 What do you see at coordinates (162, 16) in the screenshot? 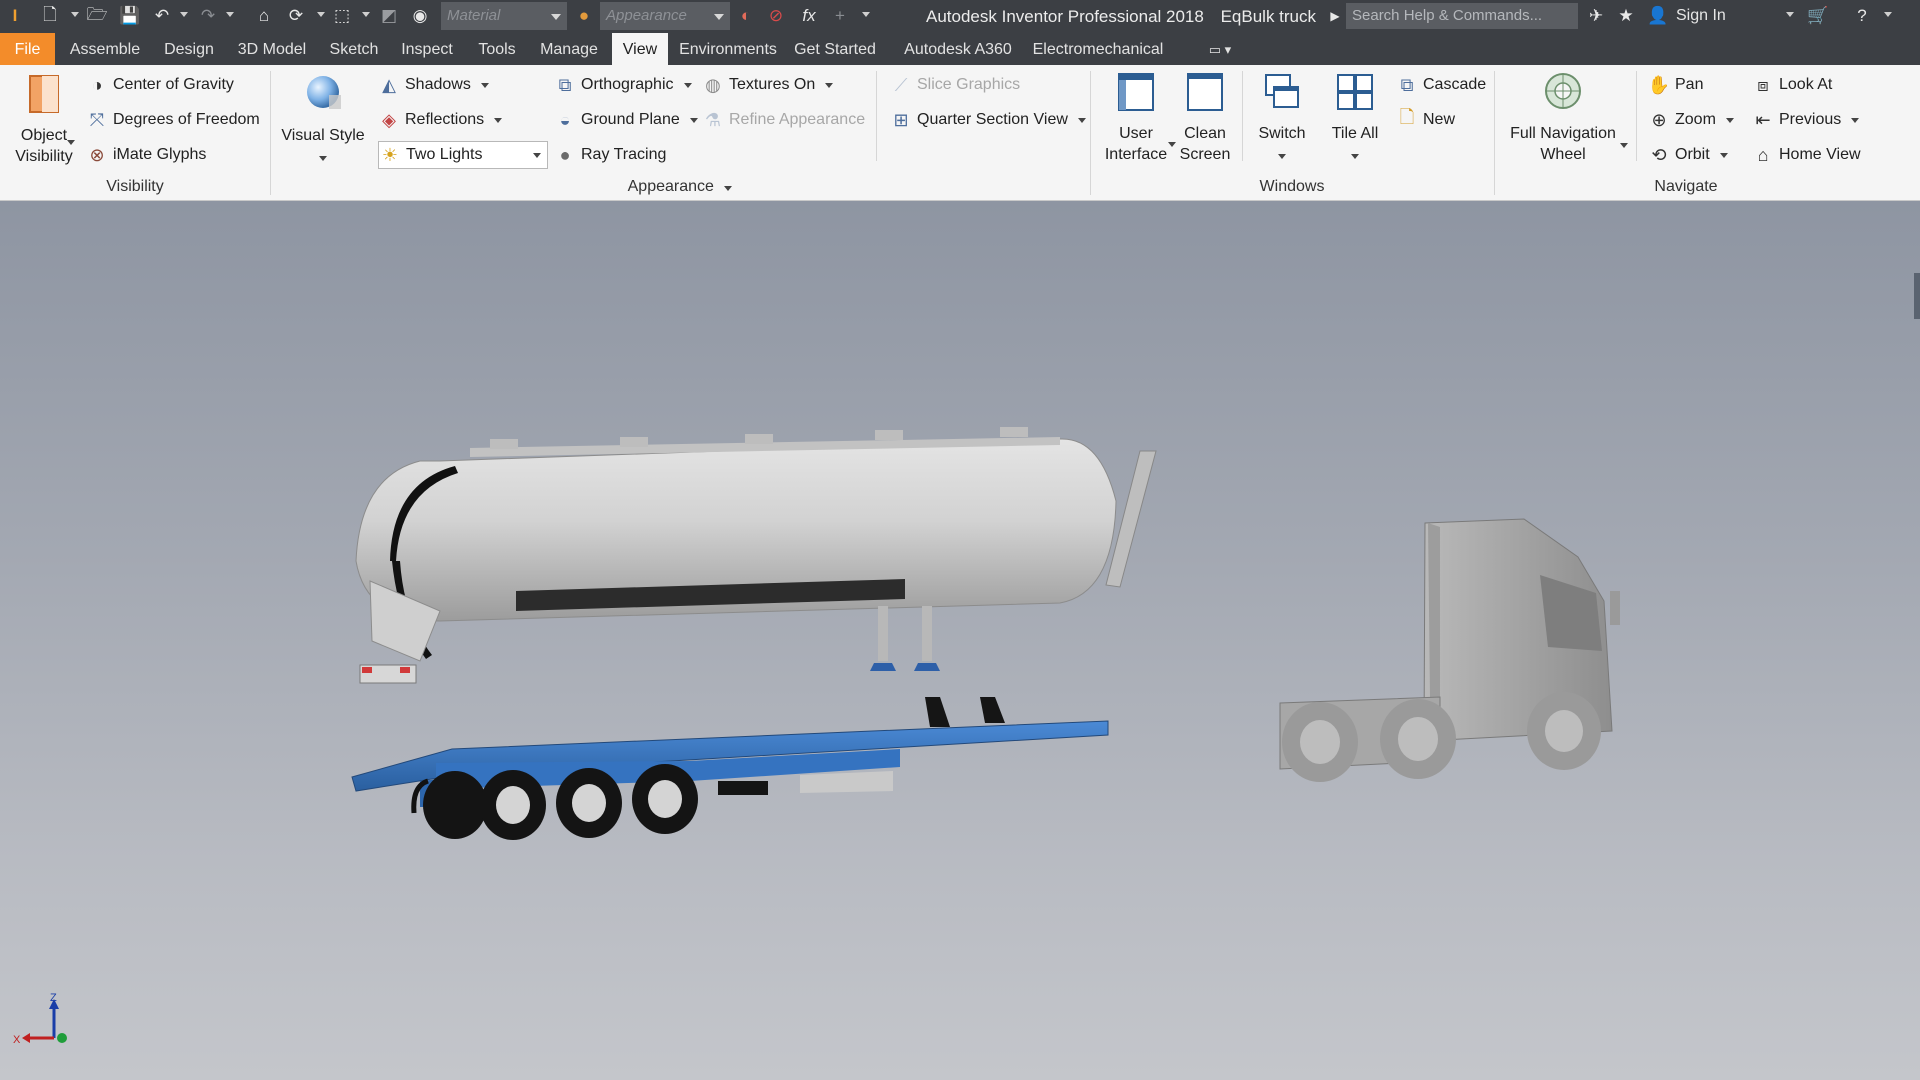
I see `undo-icon: ↶` at bounding box center [162, 16].